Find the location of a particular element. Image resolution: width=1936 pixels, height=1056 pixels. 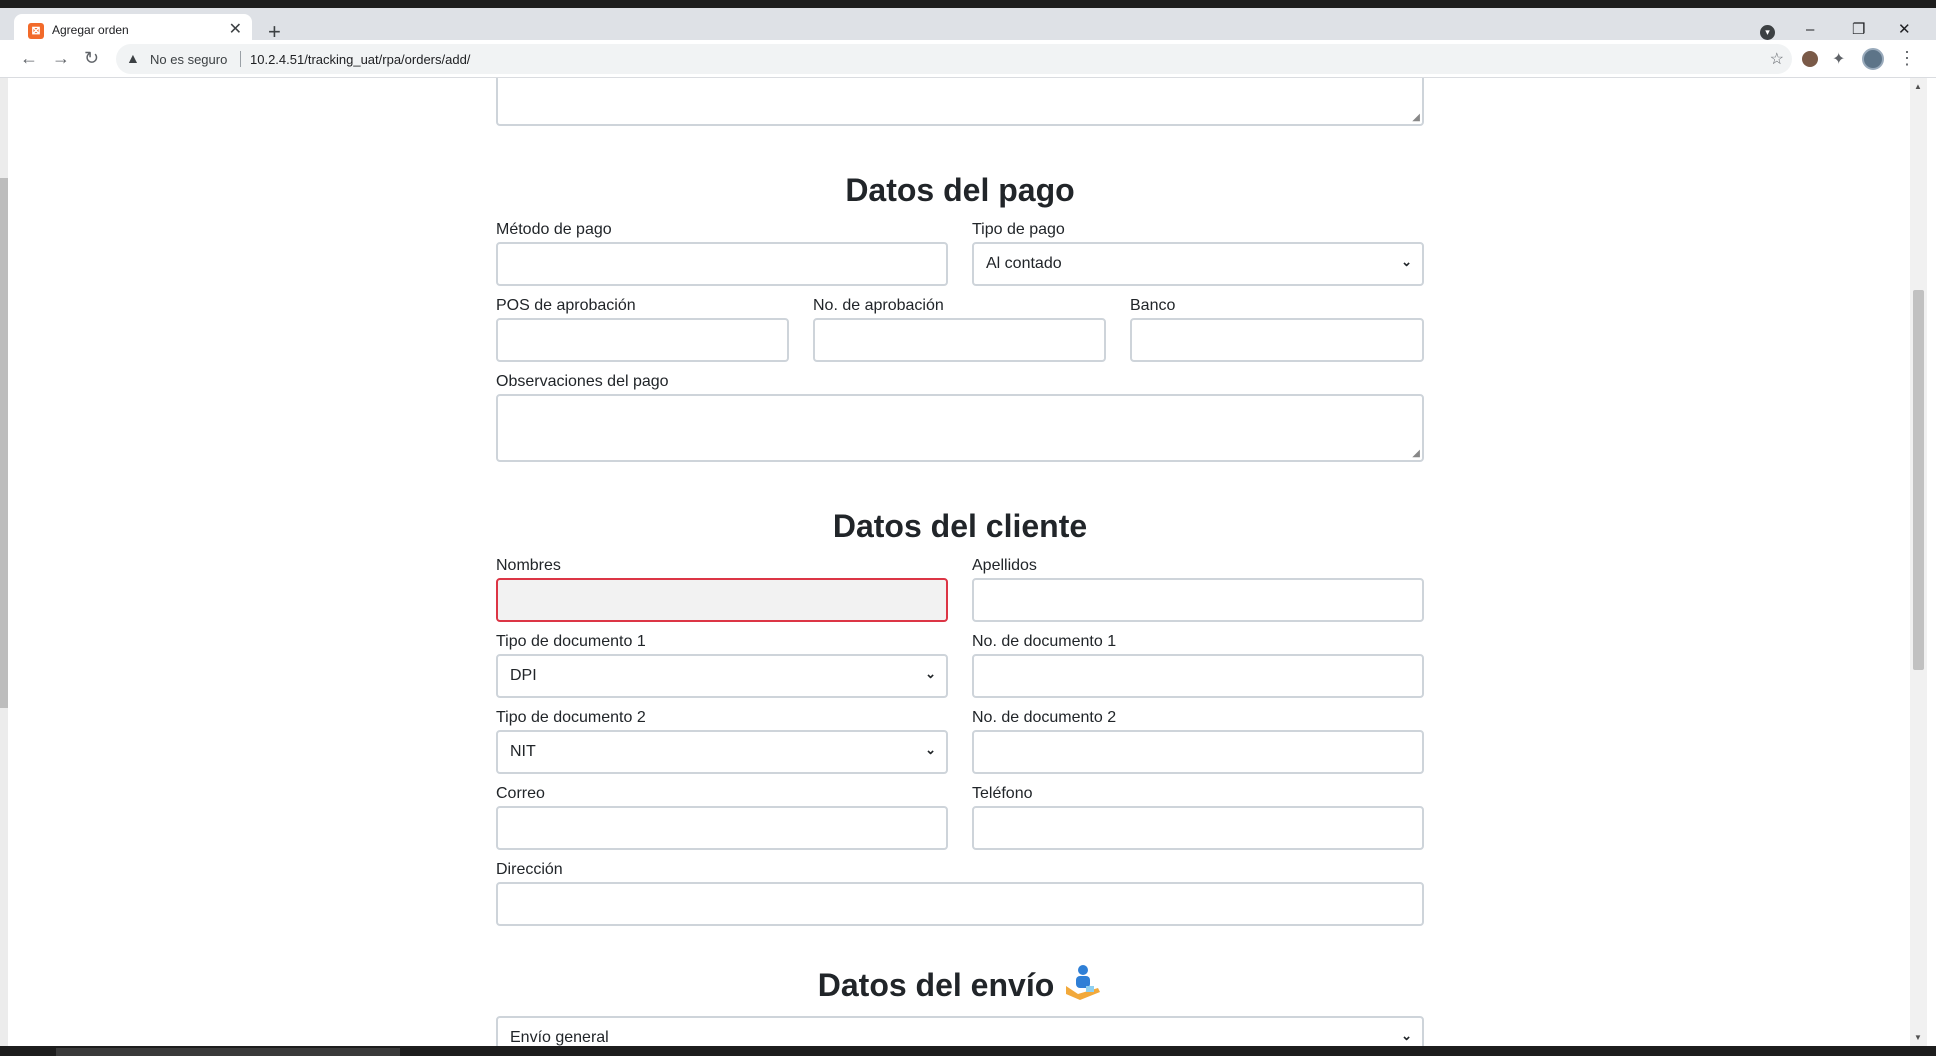

phone-label: Teléfono is located at coordinates (1002, 793).